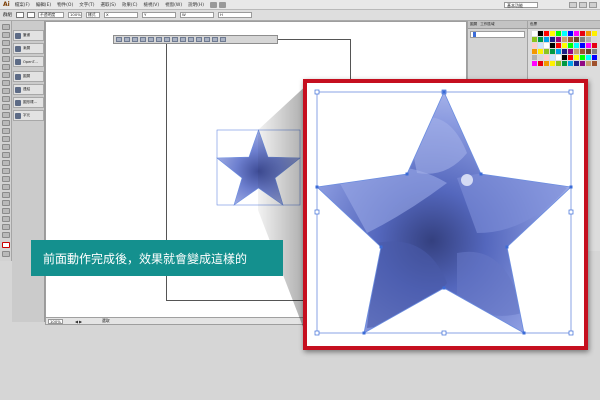 The height and width of the screenshot is (400, 600). What do you see at coordinates (175, 39) in the screenshot?
I see `distribute-center-icon` at bounding box center [175, 39].